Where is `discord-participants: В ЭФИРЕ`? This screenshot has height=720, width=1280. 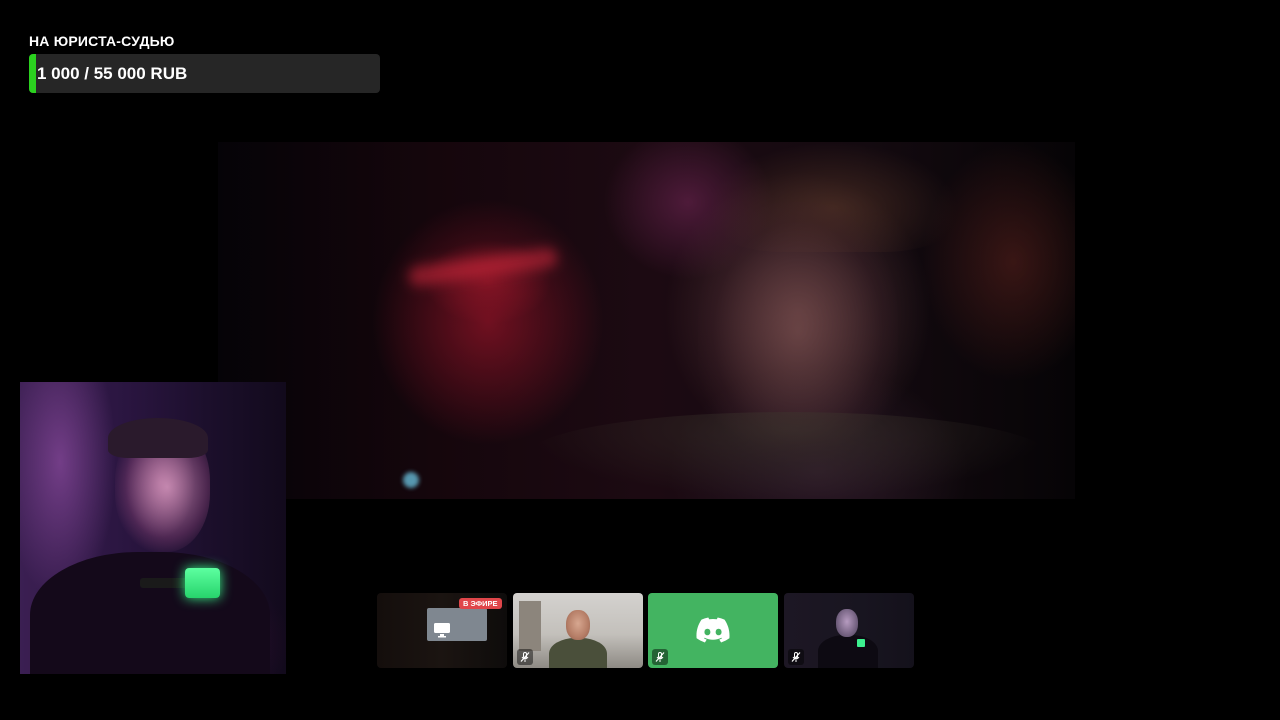
discord-participants: В ЭФИРЕ is located at coordinates (647, 631).